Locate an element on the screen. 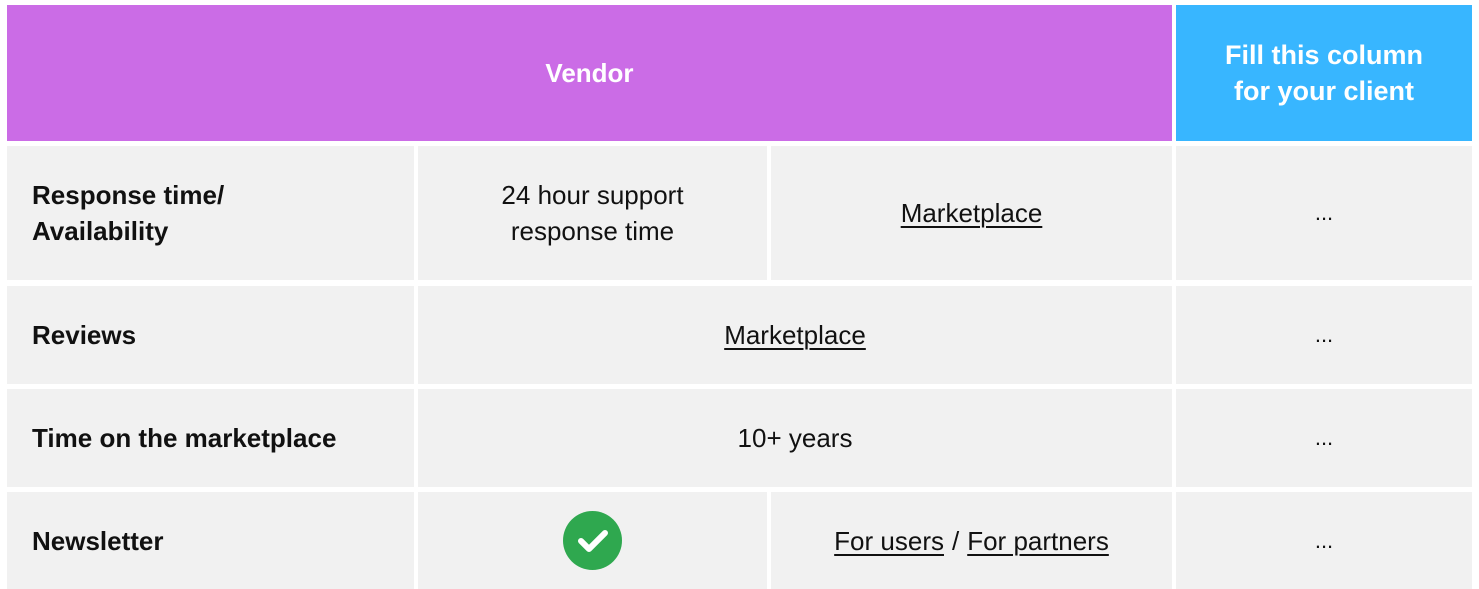  vendor-header-label: Vendor is located at coordinates (589, 73).